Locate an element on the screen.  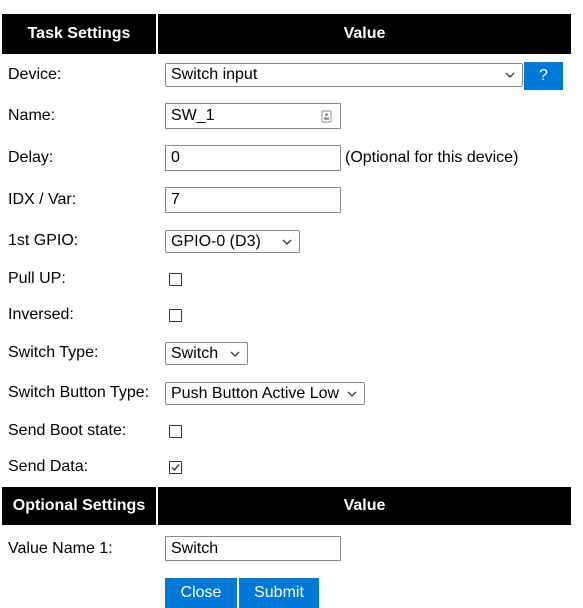
delay-input-value: 0 is located at coordinates (175, 157).